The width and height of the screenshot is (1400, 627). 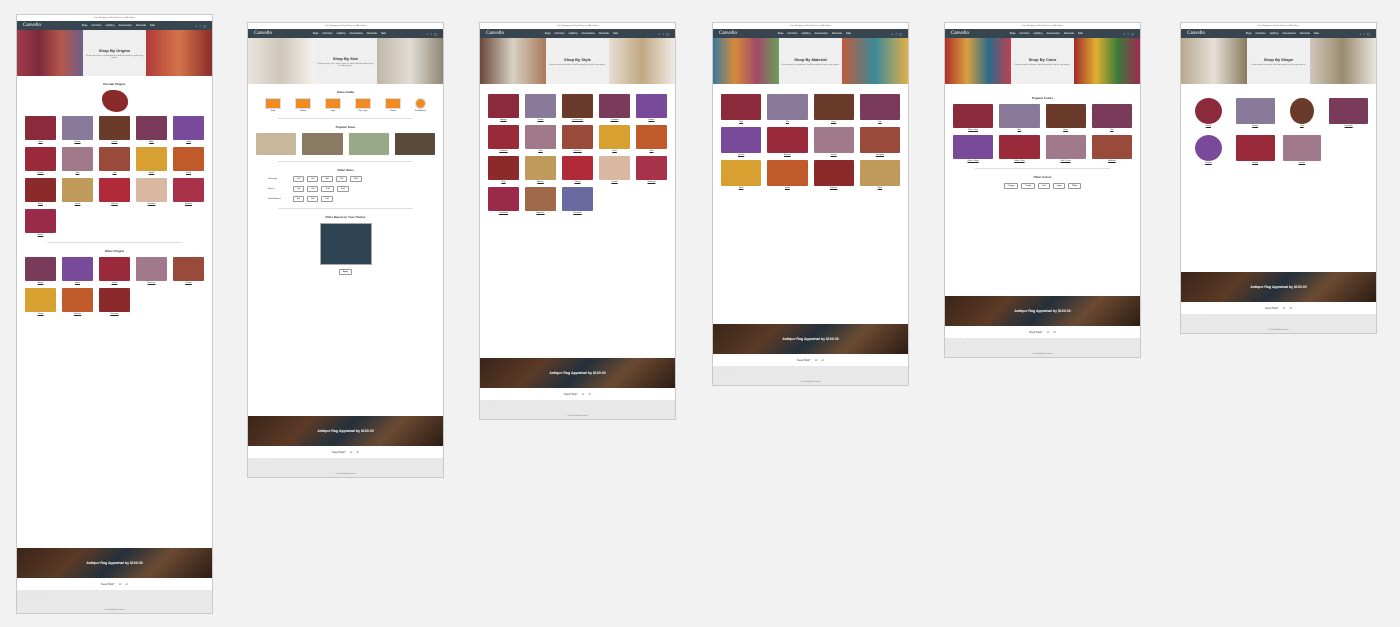 What do you see at coordinates (151, 129) in the screenshot?
I see `rug-card: Bidjar` at bounding box center [151, 129].